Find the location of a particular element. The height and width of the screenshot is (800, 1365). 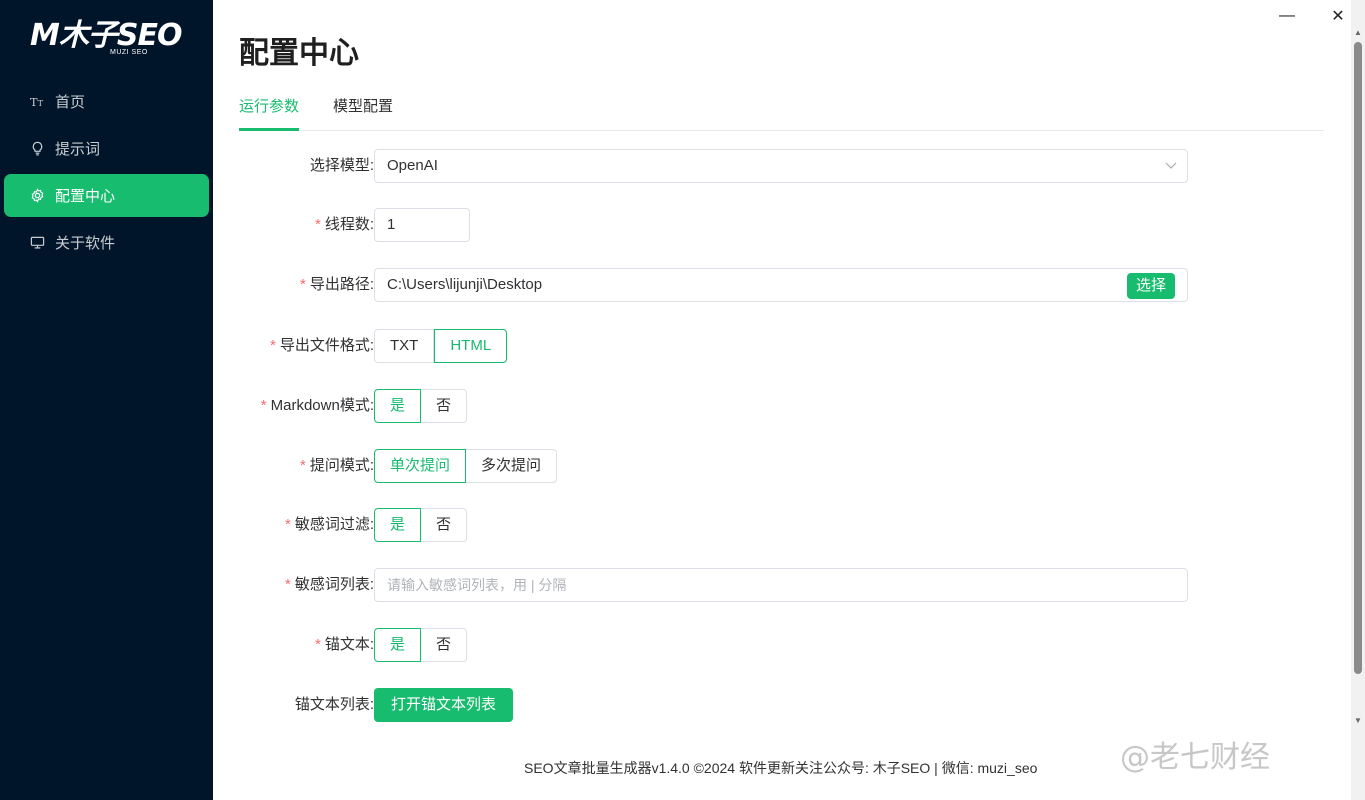

model-control: OpenAI is located at coordinates (781, 166).